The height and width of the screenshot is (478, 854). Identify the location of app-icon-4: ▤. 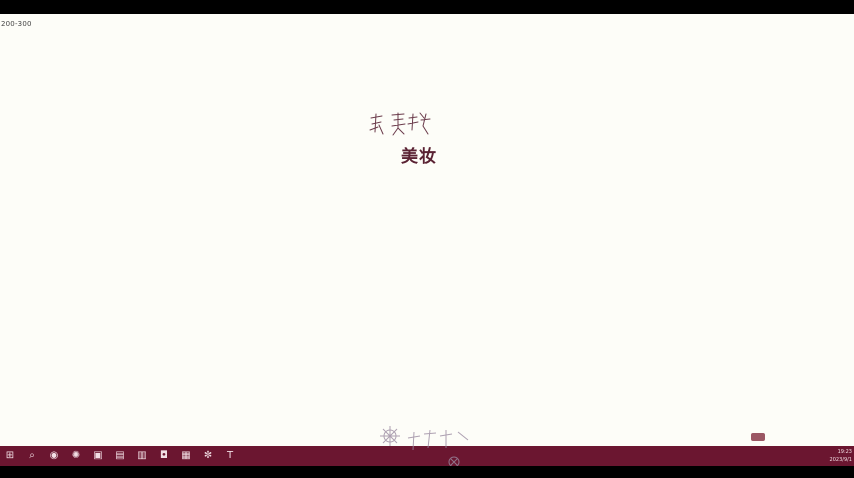
(120, 456).